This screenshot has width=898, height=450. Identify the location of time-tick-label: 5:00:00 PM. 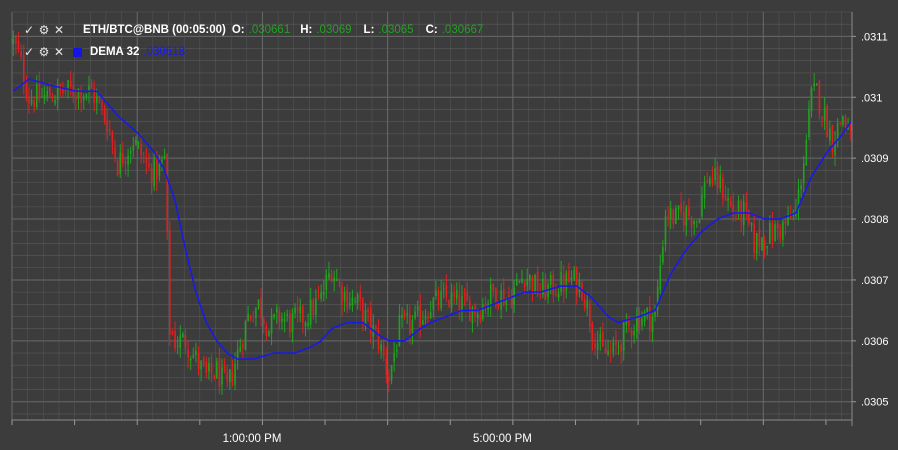
(502, 439).